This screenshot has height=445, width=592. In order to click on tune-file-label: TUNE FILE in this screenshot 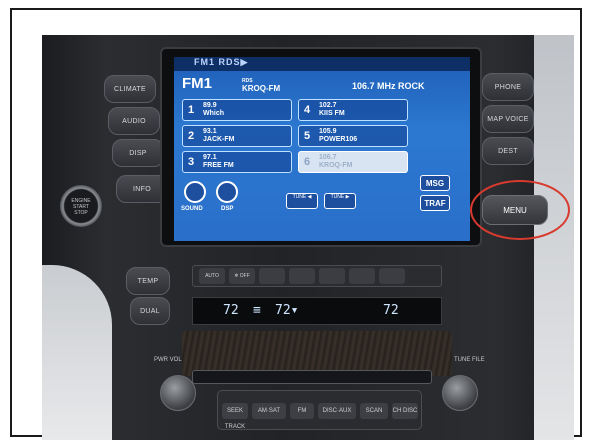, I will do `click(469, 360)`.